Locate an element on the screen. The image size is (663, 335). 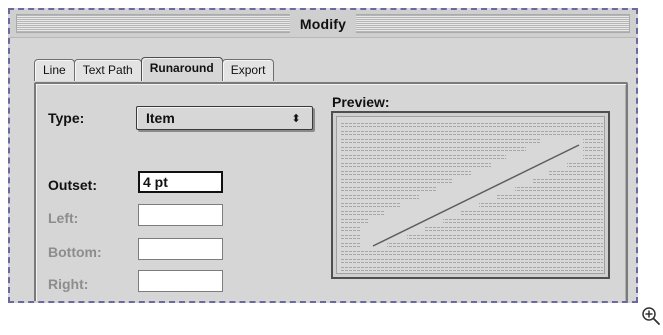
outset-label: Outset: is located at coordinates (72, 185).